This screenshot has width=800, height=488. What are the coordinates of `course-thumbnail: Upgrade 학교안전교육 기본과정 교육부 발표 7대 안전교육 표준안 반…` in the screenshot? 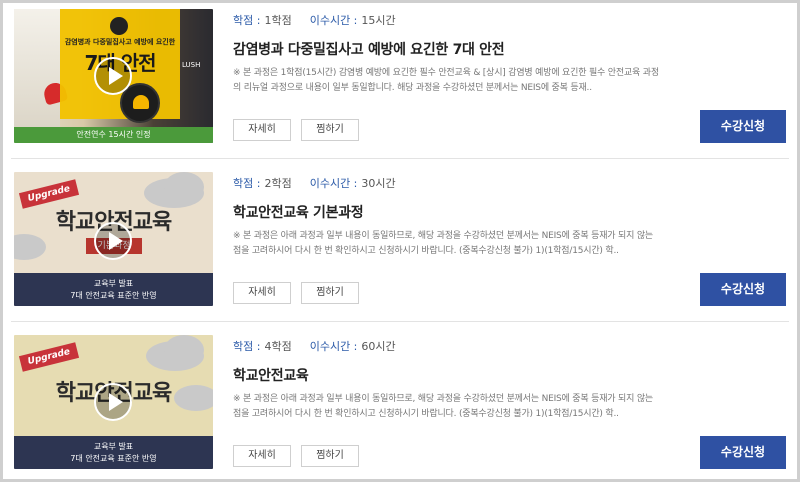 It's located at (113, 239).